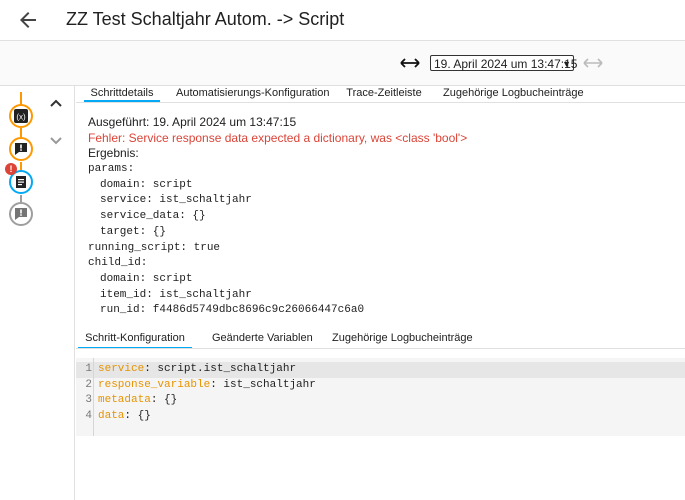  What do you see at coordinates (380, 386) in the screenshot?
I see `code-line: 2 response_variable: ist_schaltjahr` at bounding box center [380, 386].